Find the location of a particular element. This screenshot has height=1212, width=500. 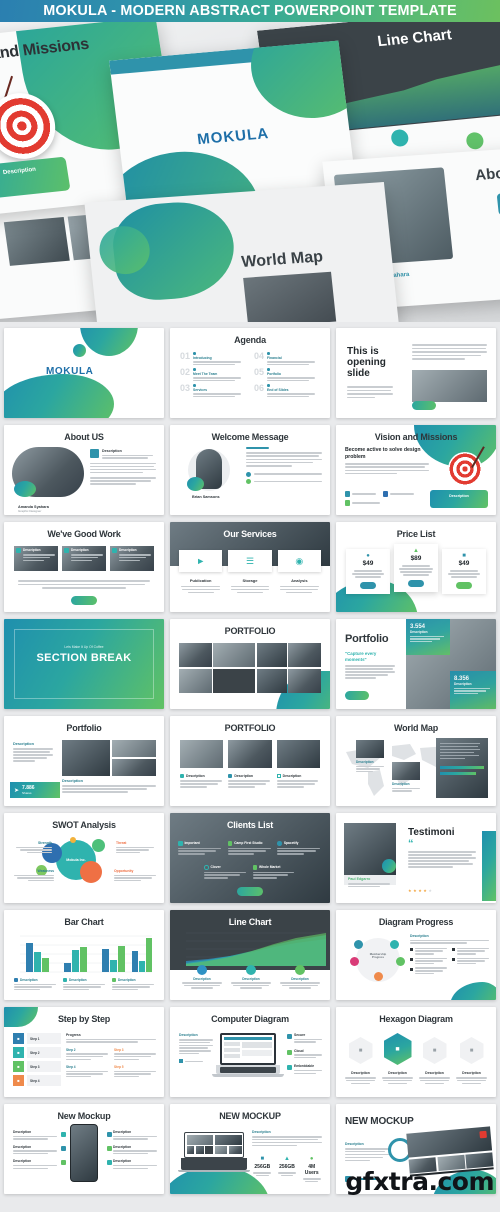

slide-title: Price List is located at coordinates (416, 534).